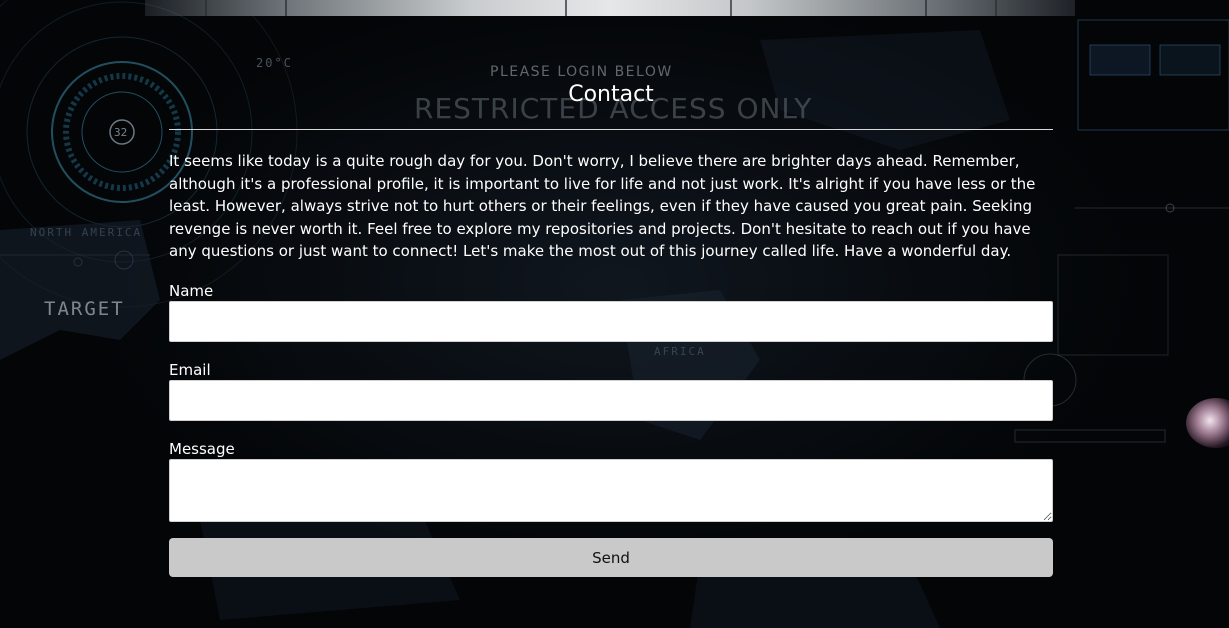  What do you see at coordinates (611, 94) in the screenshot?
I see `contact-title: Contact` at bounding box center [611, 94].